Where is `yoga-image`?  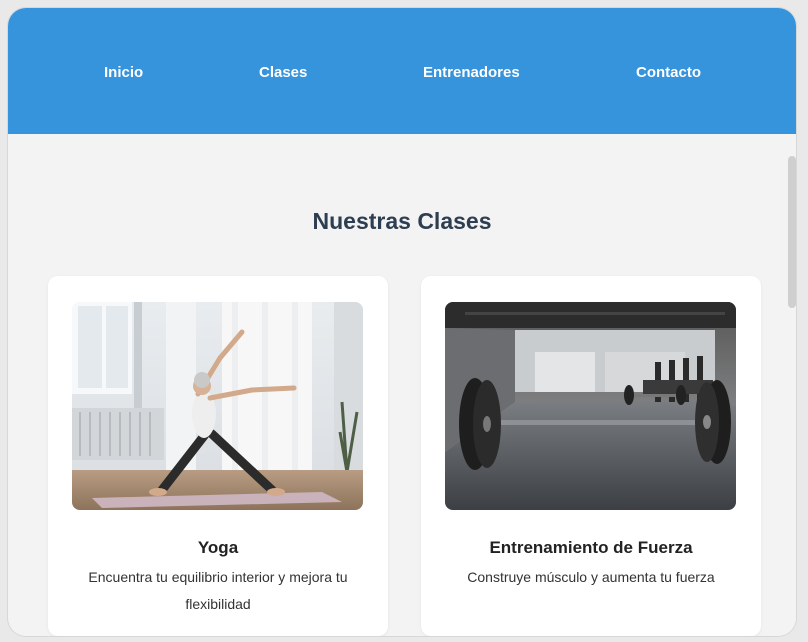 yoga-image is located at coordinates (217, 406).